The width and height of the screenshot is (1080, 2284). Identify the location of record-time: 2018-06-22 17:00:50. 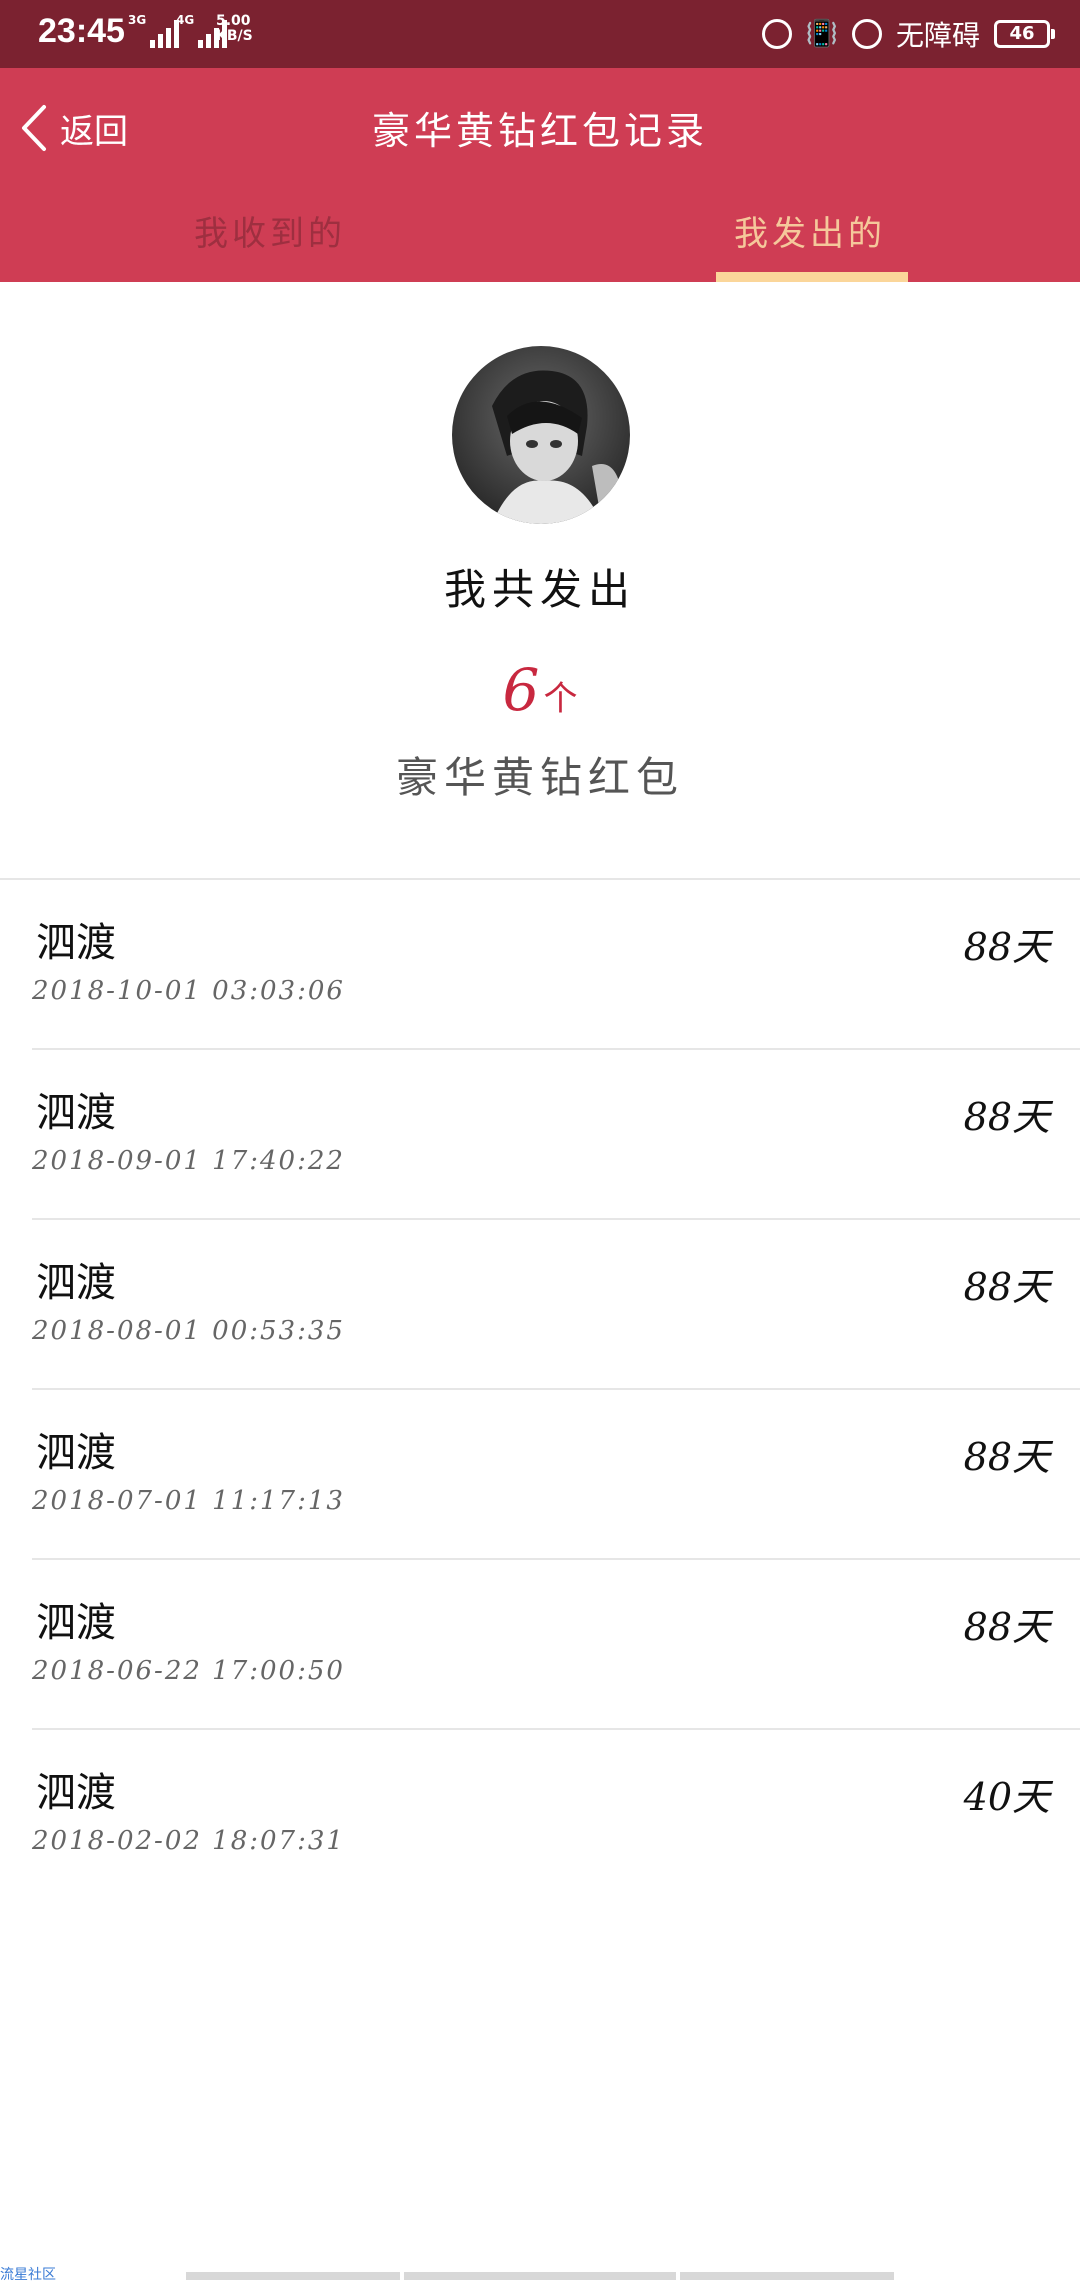
(188, 1671).